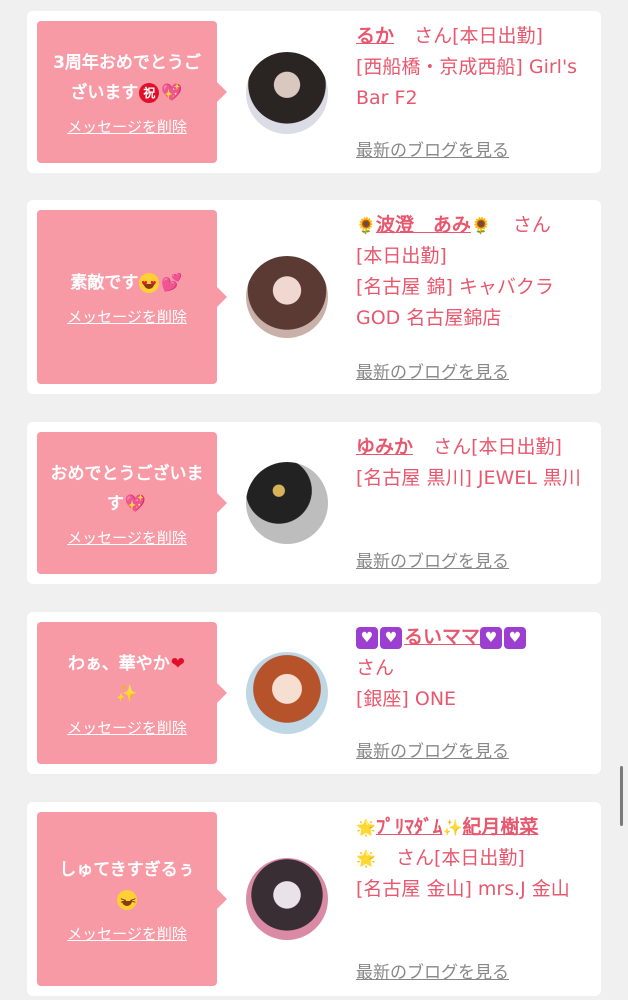  Describe the element at coordinates (423, 225) in the screenshot. I see `cast-name-link: 🌻波澄 あみ🌻` at that location.